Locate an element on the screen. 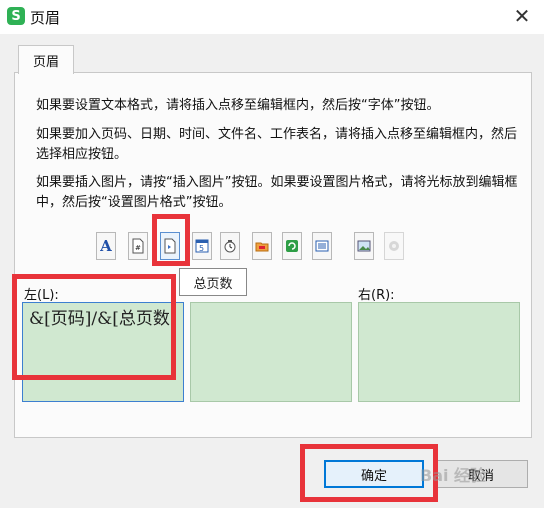 The width and height of the screenshot is (544, 508). page-number-icon: # is located at coordinates (138, 246).